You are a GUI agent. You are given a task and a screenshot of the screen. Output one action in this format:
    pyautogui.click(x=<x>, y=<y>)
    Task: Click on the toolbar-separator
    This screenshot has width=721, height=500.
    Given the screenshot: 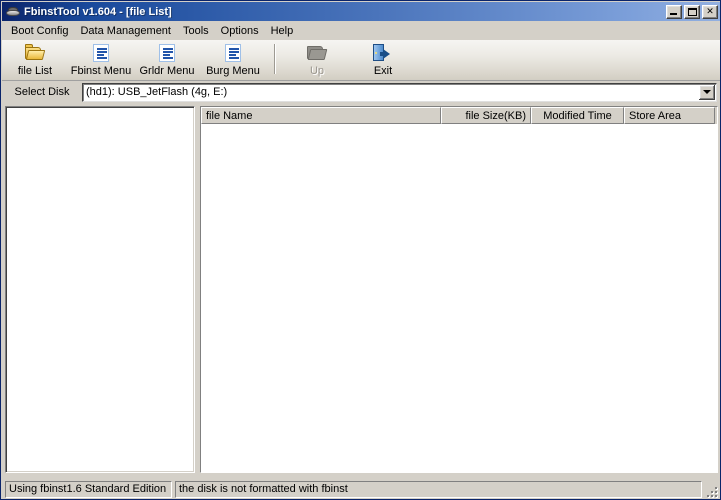 What is the action you would take?
    pyautogui.click(x=275, y=59)
    